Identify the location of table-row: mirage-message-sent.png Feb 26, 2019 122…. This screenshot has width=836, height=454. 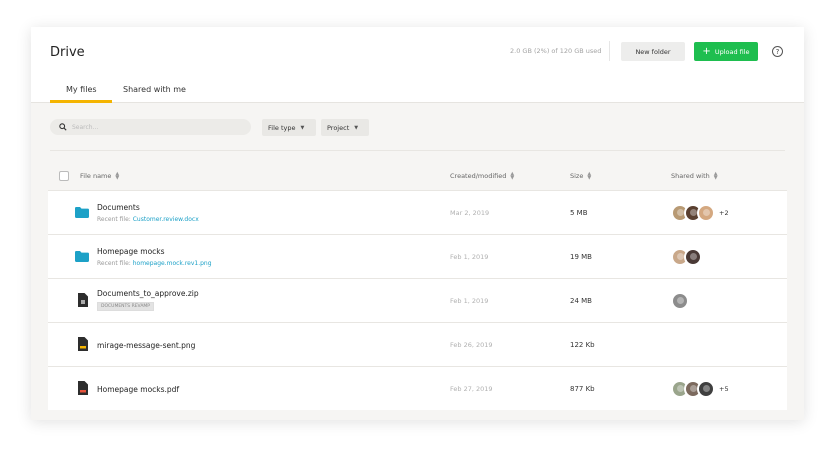
(417, 344).